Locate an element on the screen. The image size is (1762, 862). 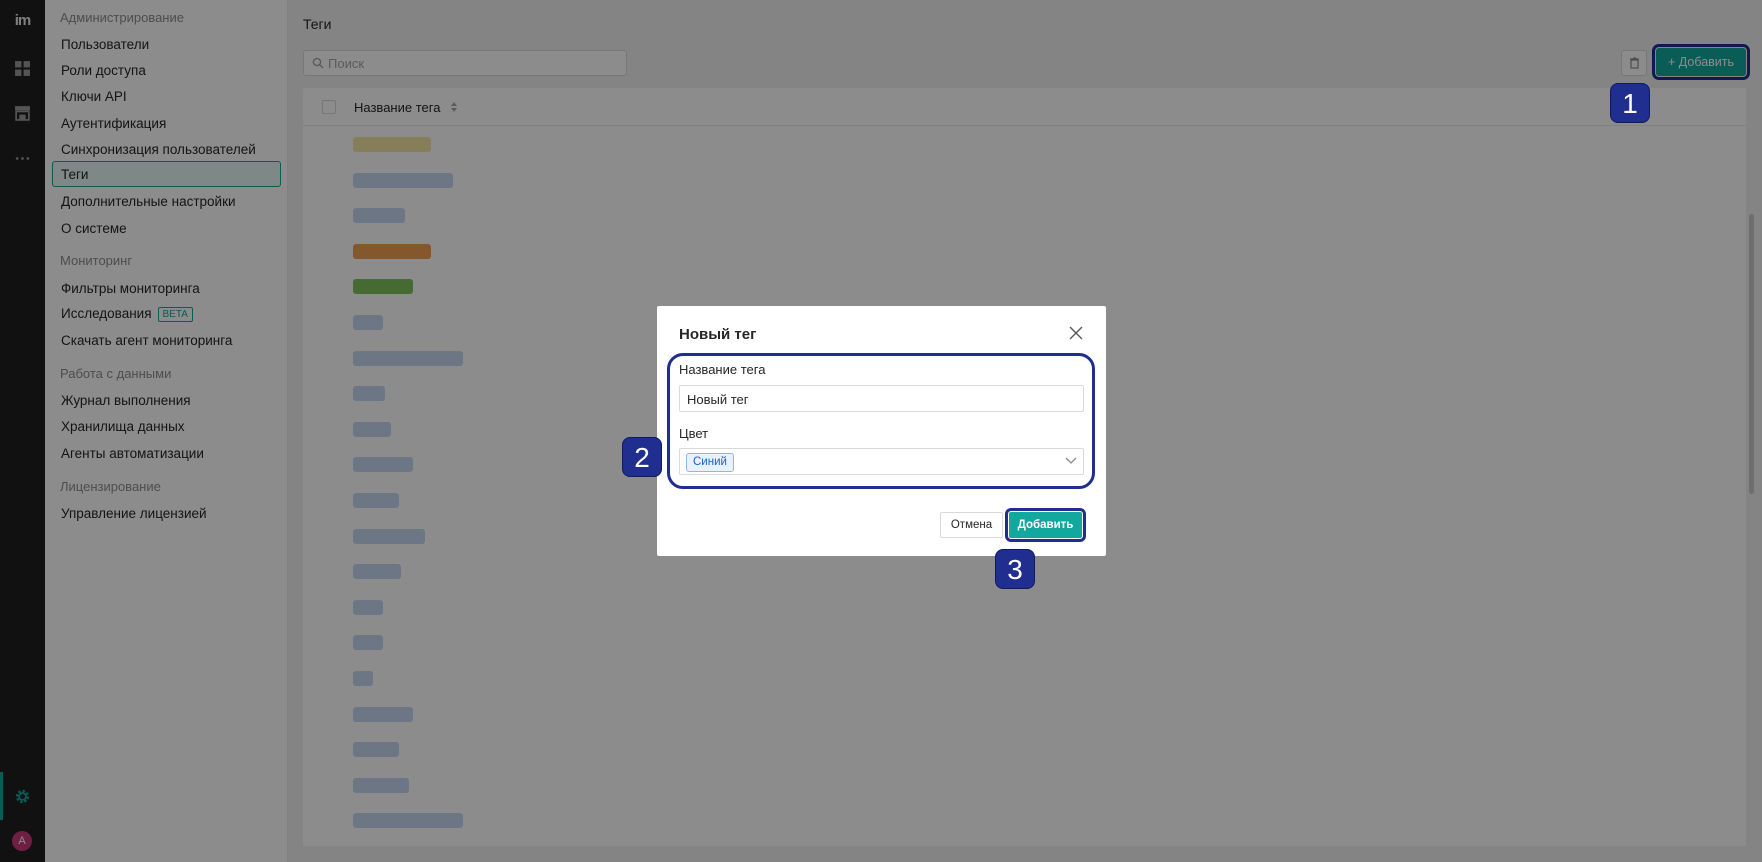
cancel-button: Отмена is located at coordinates (971, 525).